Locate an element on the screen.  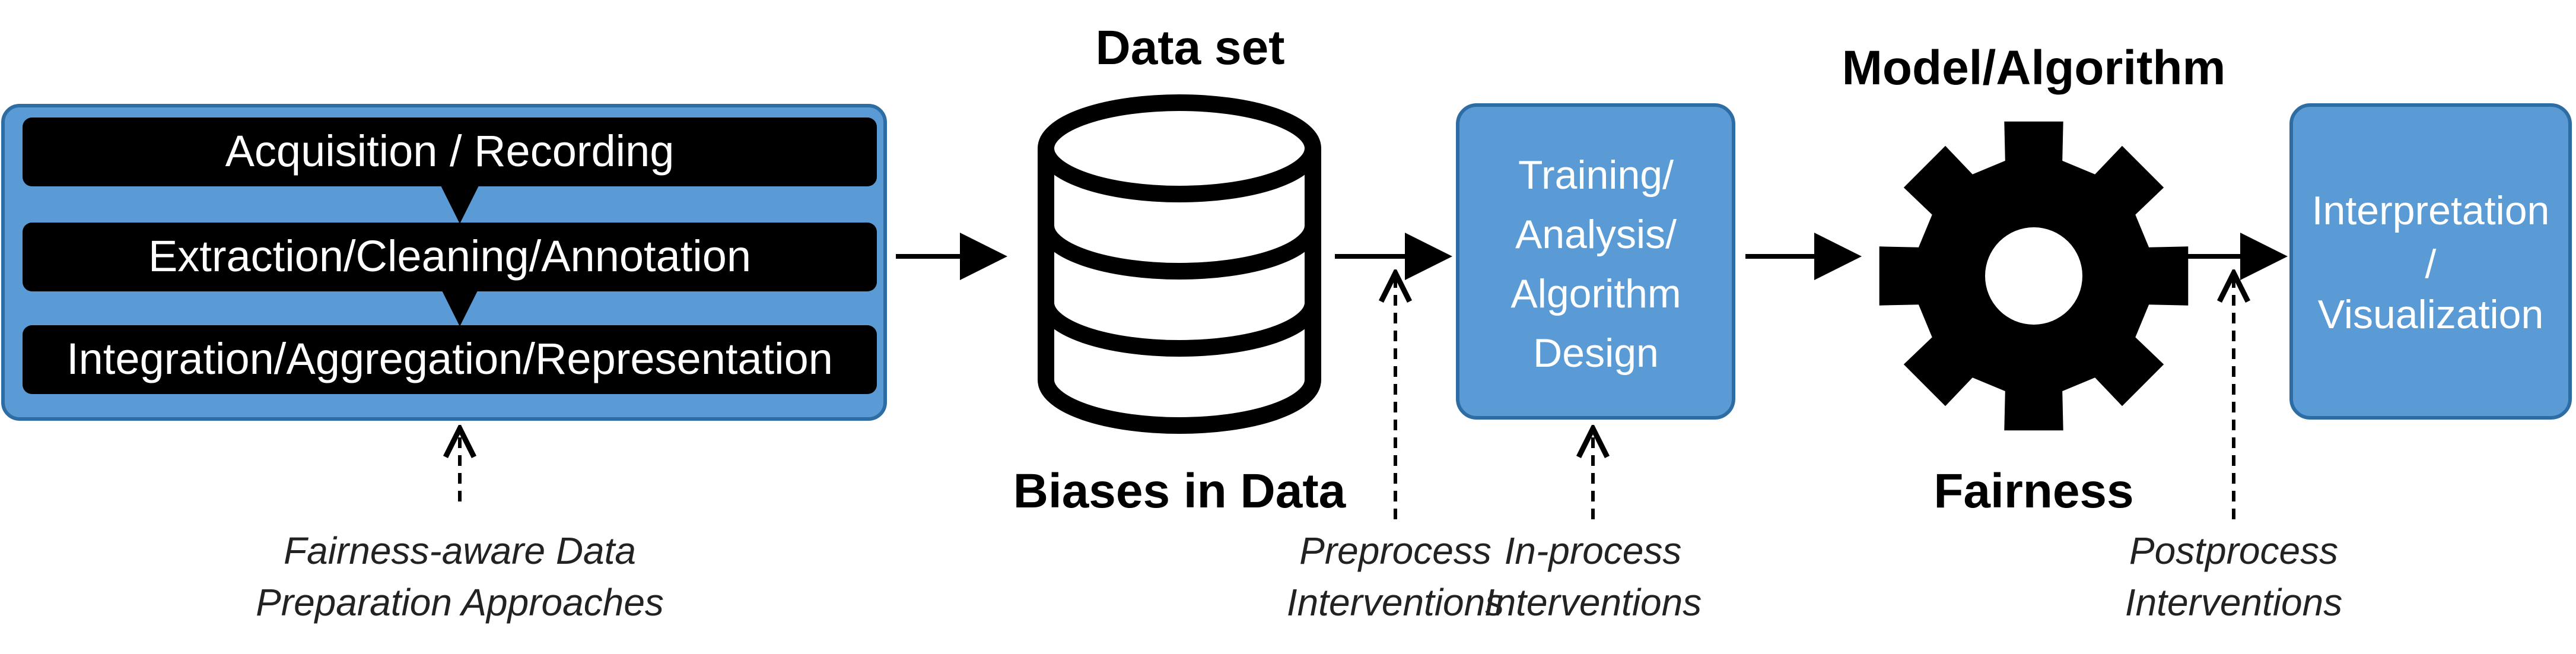
dataset-caption: Biases in Data is located at coordinates (1180, 491).